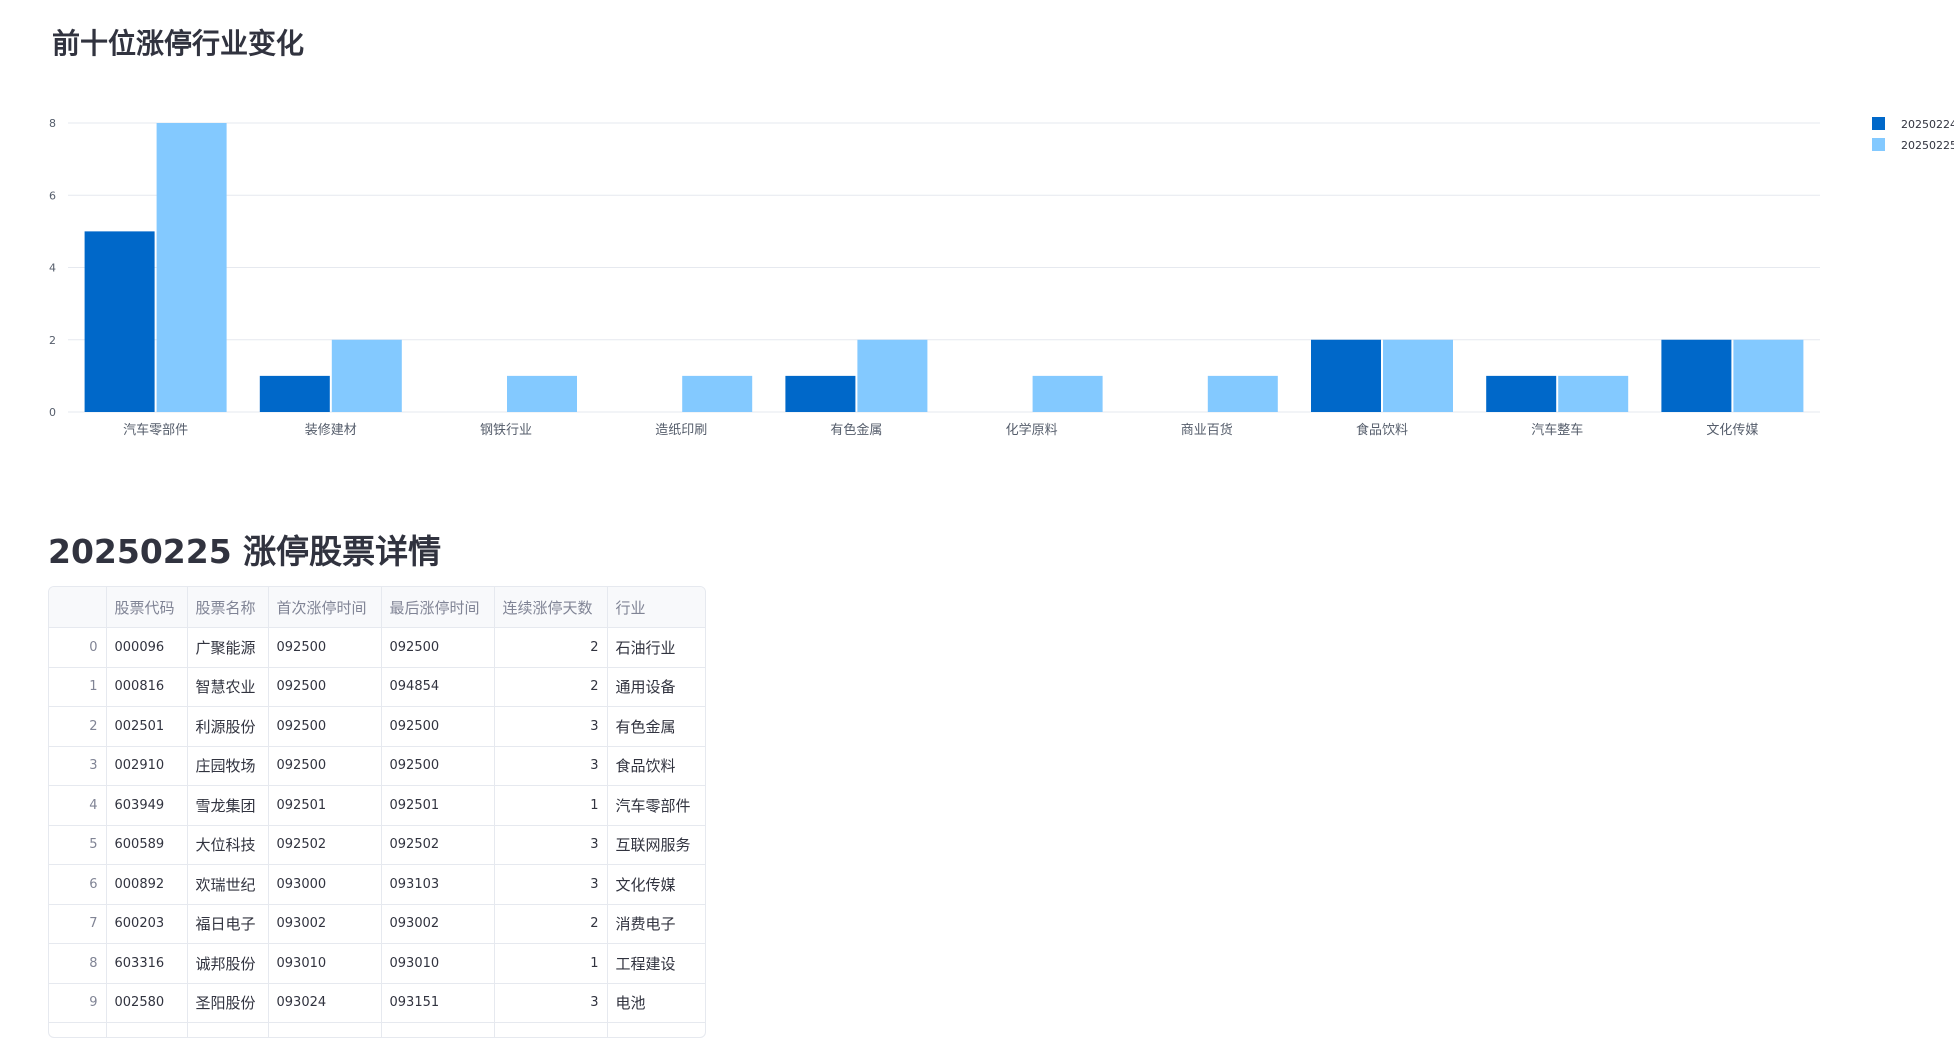  What do you see at coordinates (506, 430) in the screenshot?
I see `x-tick-label: 钢铁行业` at bounding box center [506, 430].